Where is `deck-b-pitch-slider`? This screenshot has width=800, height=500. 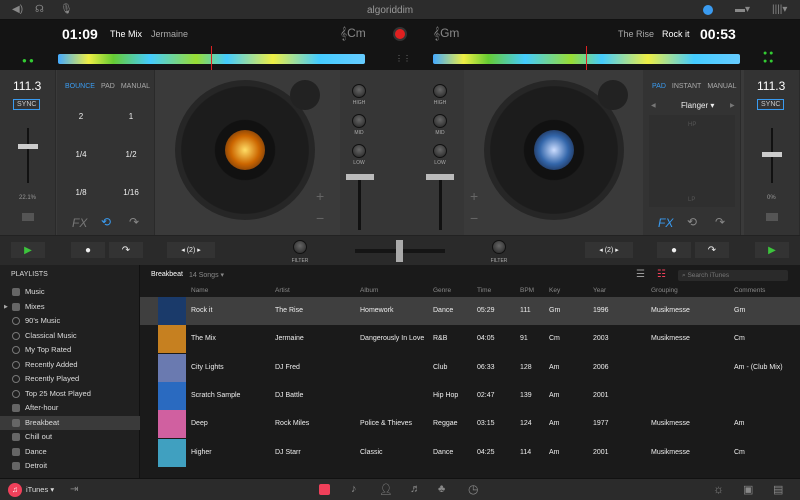 deck-b-pitch-slider is located at coordinates (772, 154).